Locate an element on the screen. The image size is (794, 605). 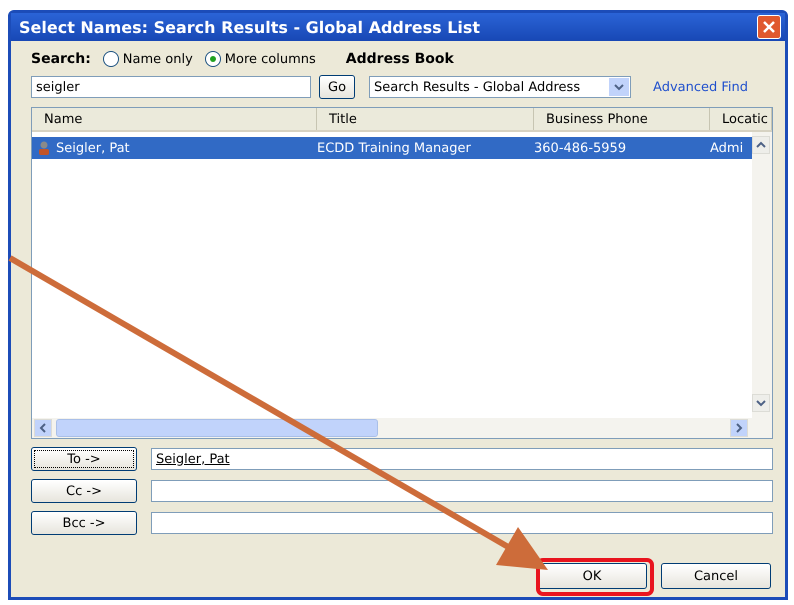
close-button is located at coordinates (769, 27).